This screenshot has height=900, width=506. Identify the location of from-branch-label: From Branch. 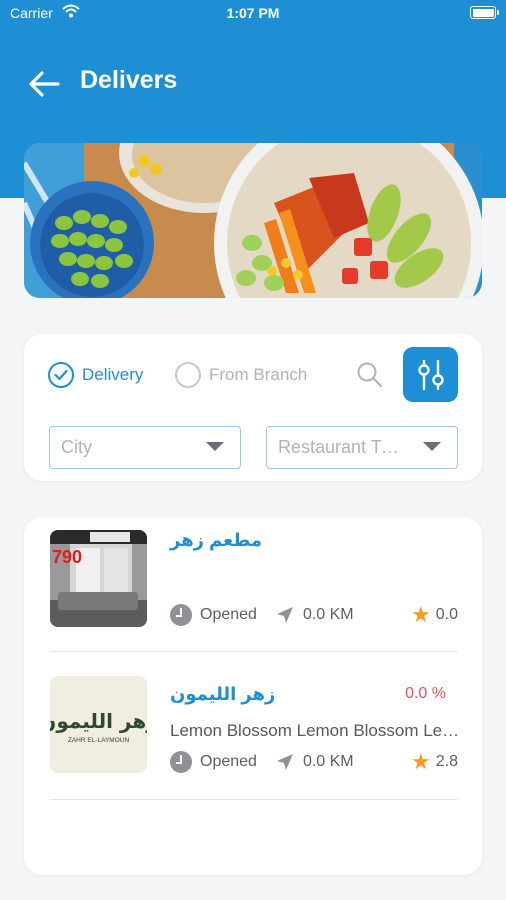
(258, 374).